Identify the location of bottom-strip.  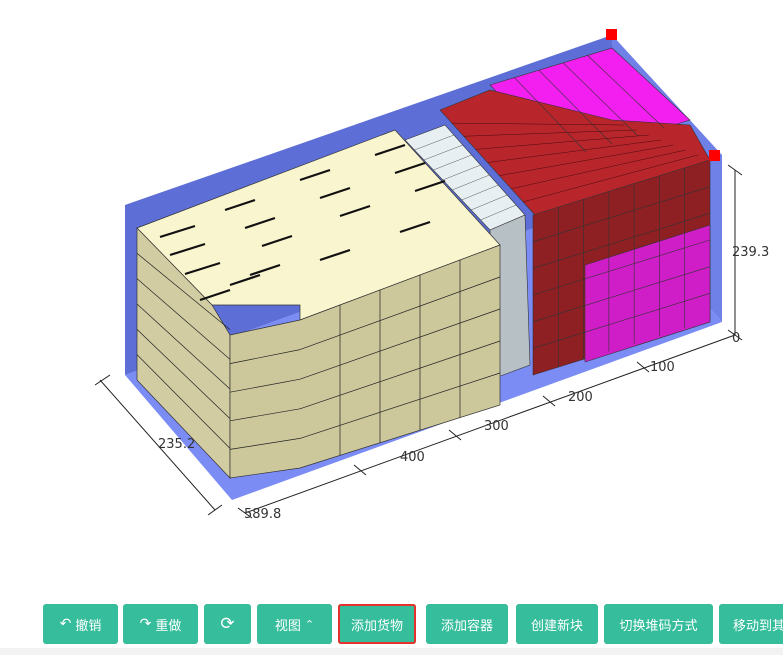
(391, 651).